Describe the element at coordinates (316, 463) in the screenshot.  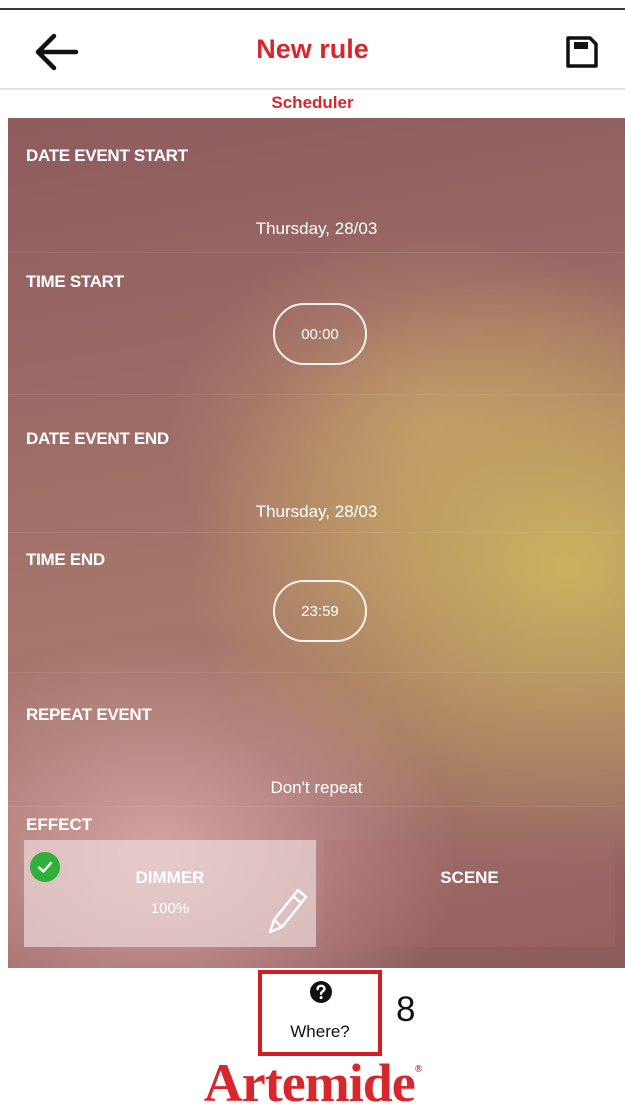
I see `date-end-section: DATE EVENT END Thursday, 28/03` at that location.